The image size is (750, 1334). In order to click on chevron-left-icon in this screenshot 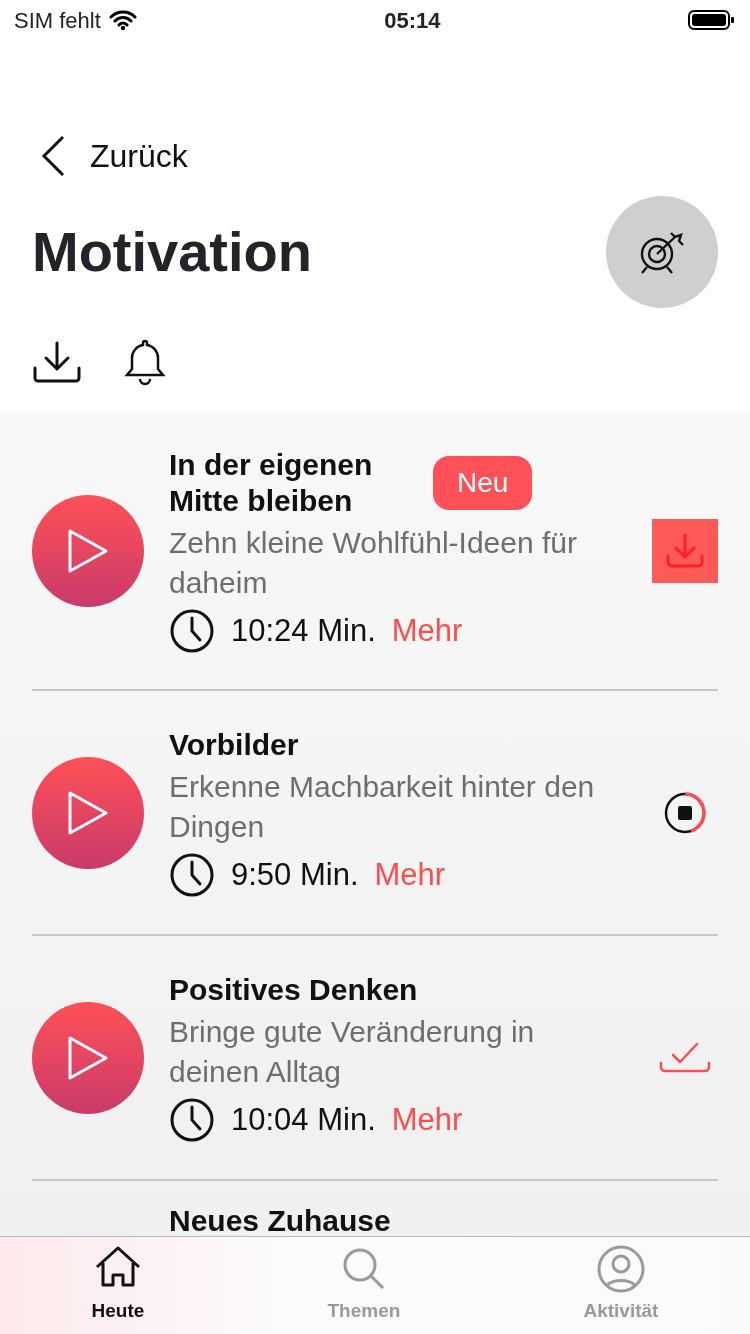, I will do `click(53, 156)`.